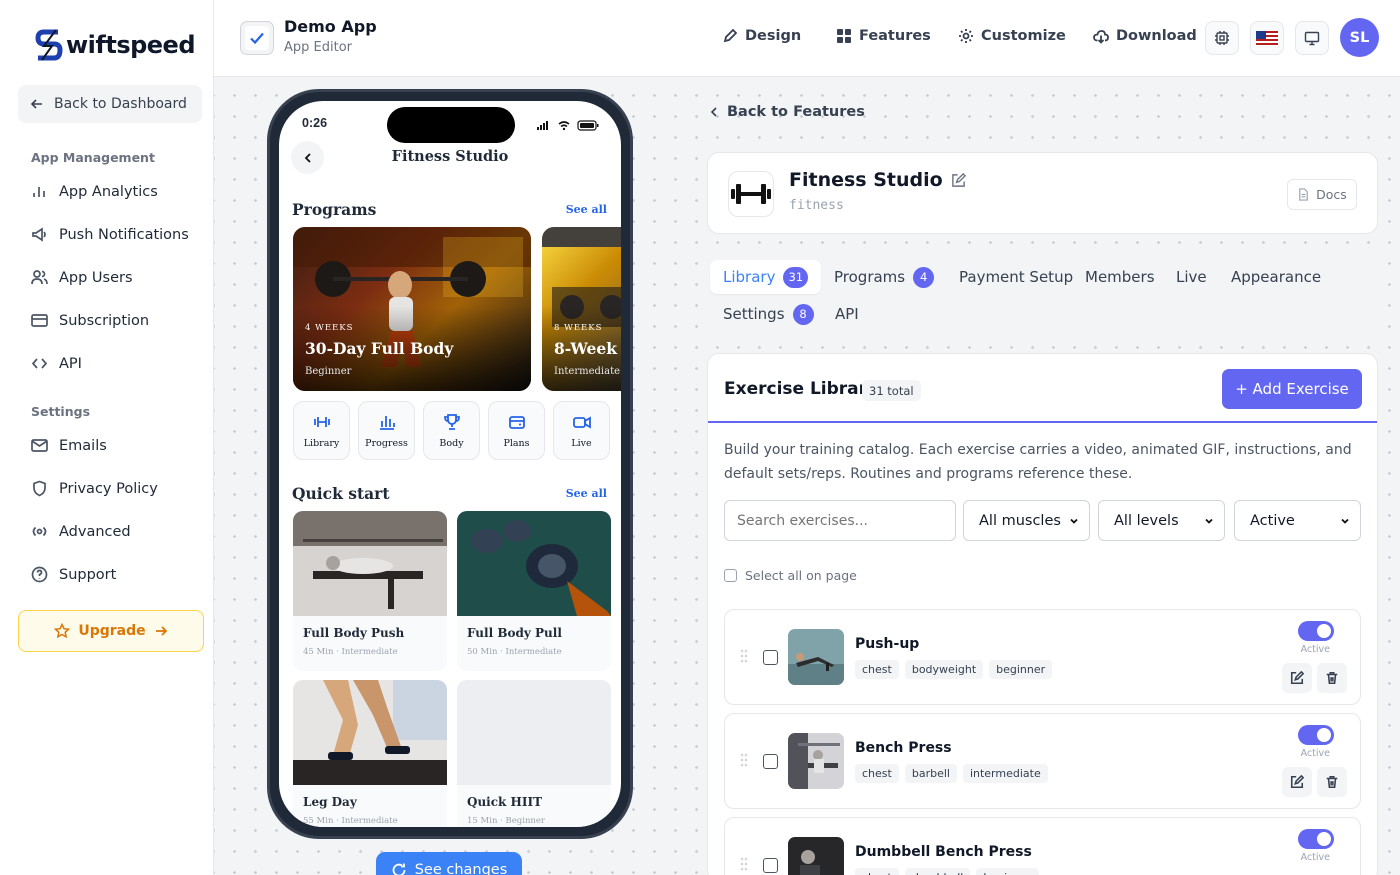  Describe the element at coordinates (94, 191) in the screenshot. I see `sidebar-item-app-analytics: App Analytics` at that location.